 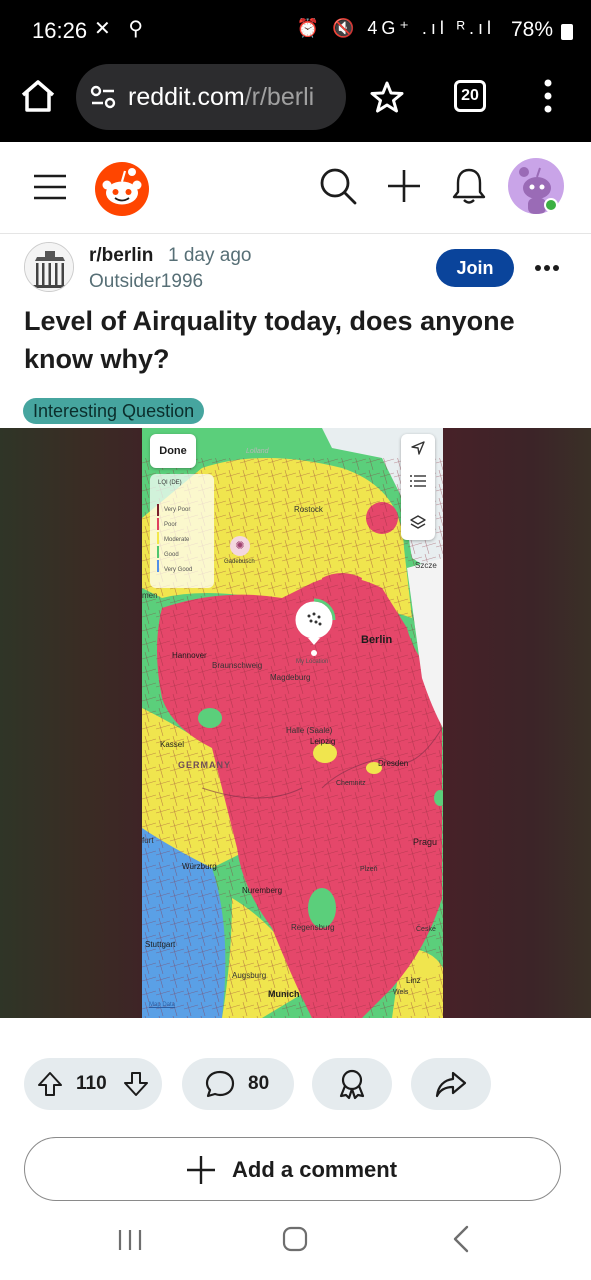 I want to click on legend-label: Poor, so click(x=170, y=525).